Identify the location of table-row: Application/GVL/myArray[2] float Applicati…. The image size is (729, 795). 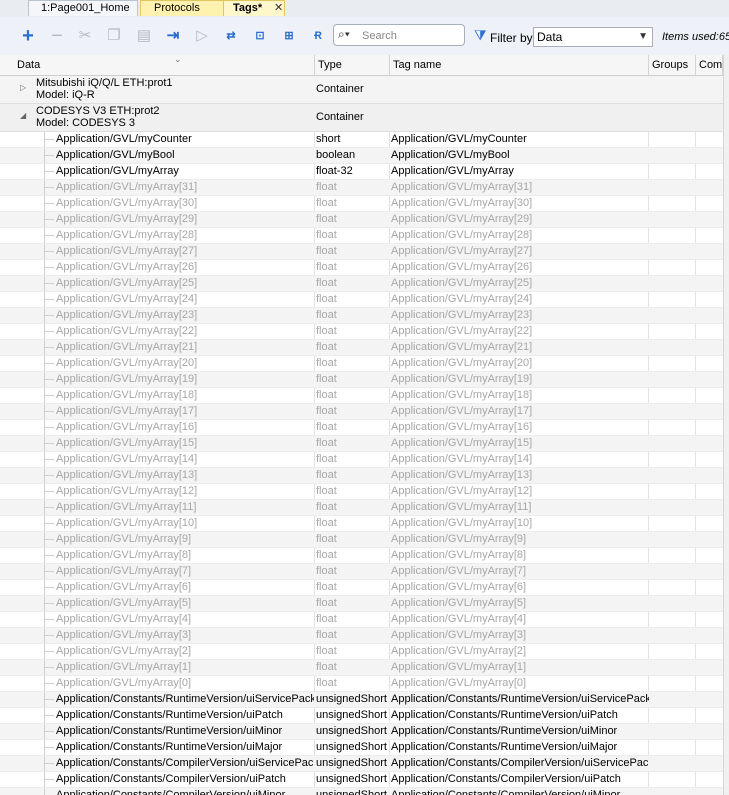
(361, 652).